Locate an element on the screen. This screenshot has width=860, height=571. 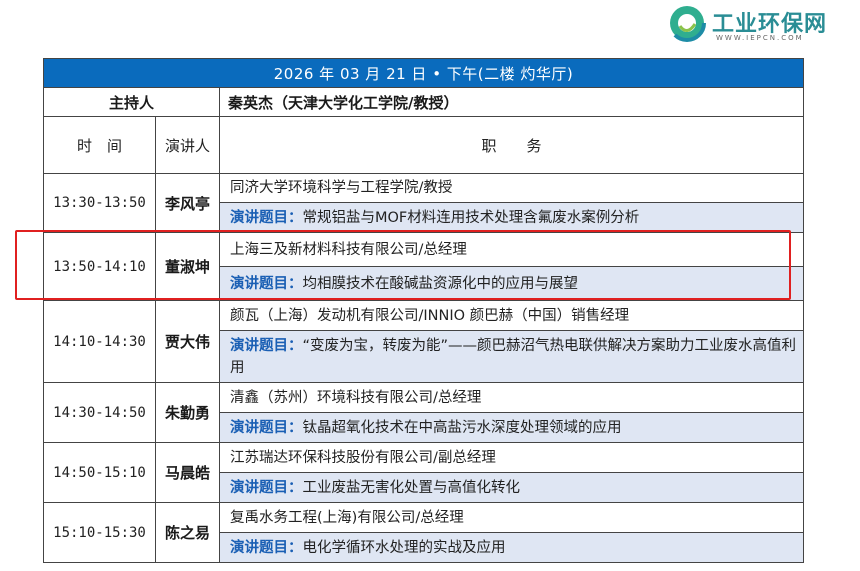
topic-text: 电化学循环水处理的实战及应用 is located at coordinates (404, 547).